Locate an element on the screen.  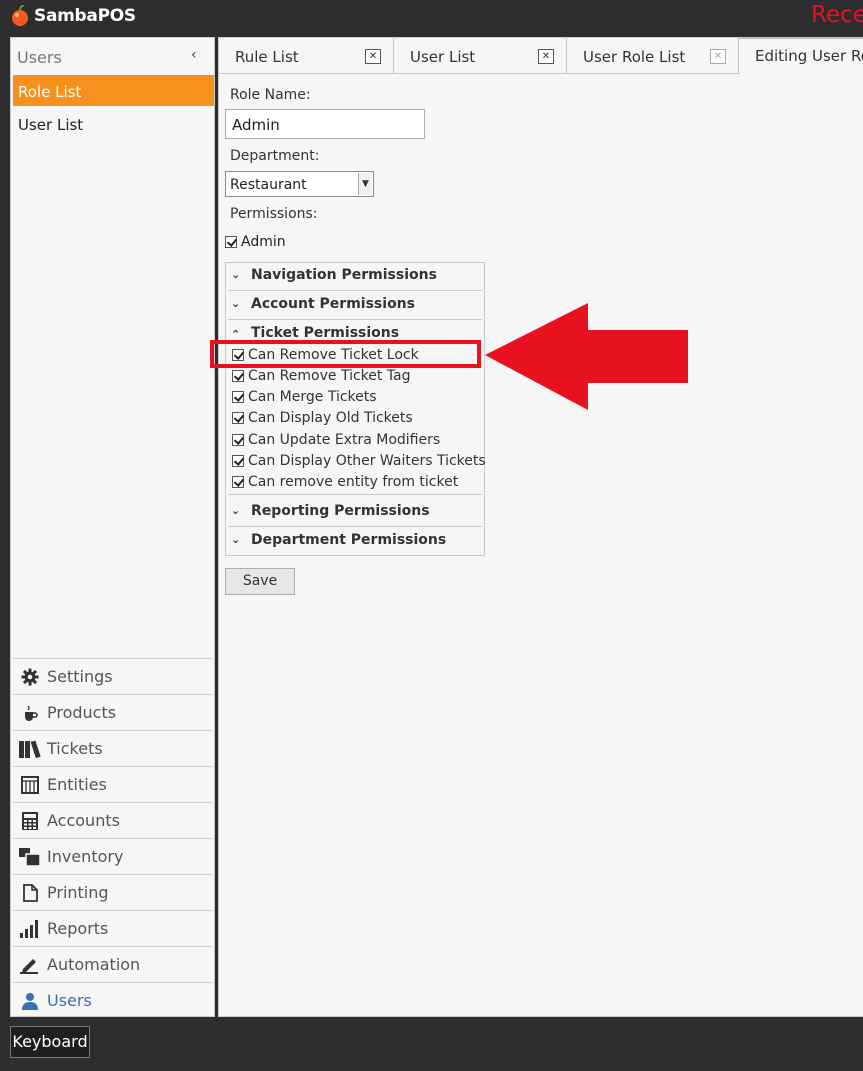
nav-label: Tickets is located at coordinates (75, 748).